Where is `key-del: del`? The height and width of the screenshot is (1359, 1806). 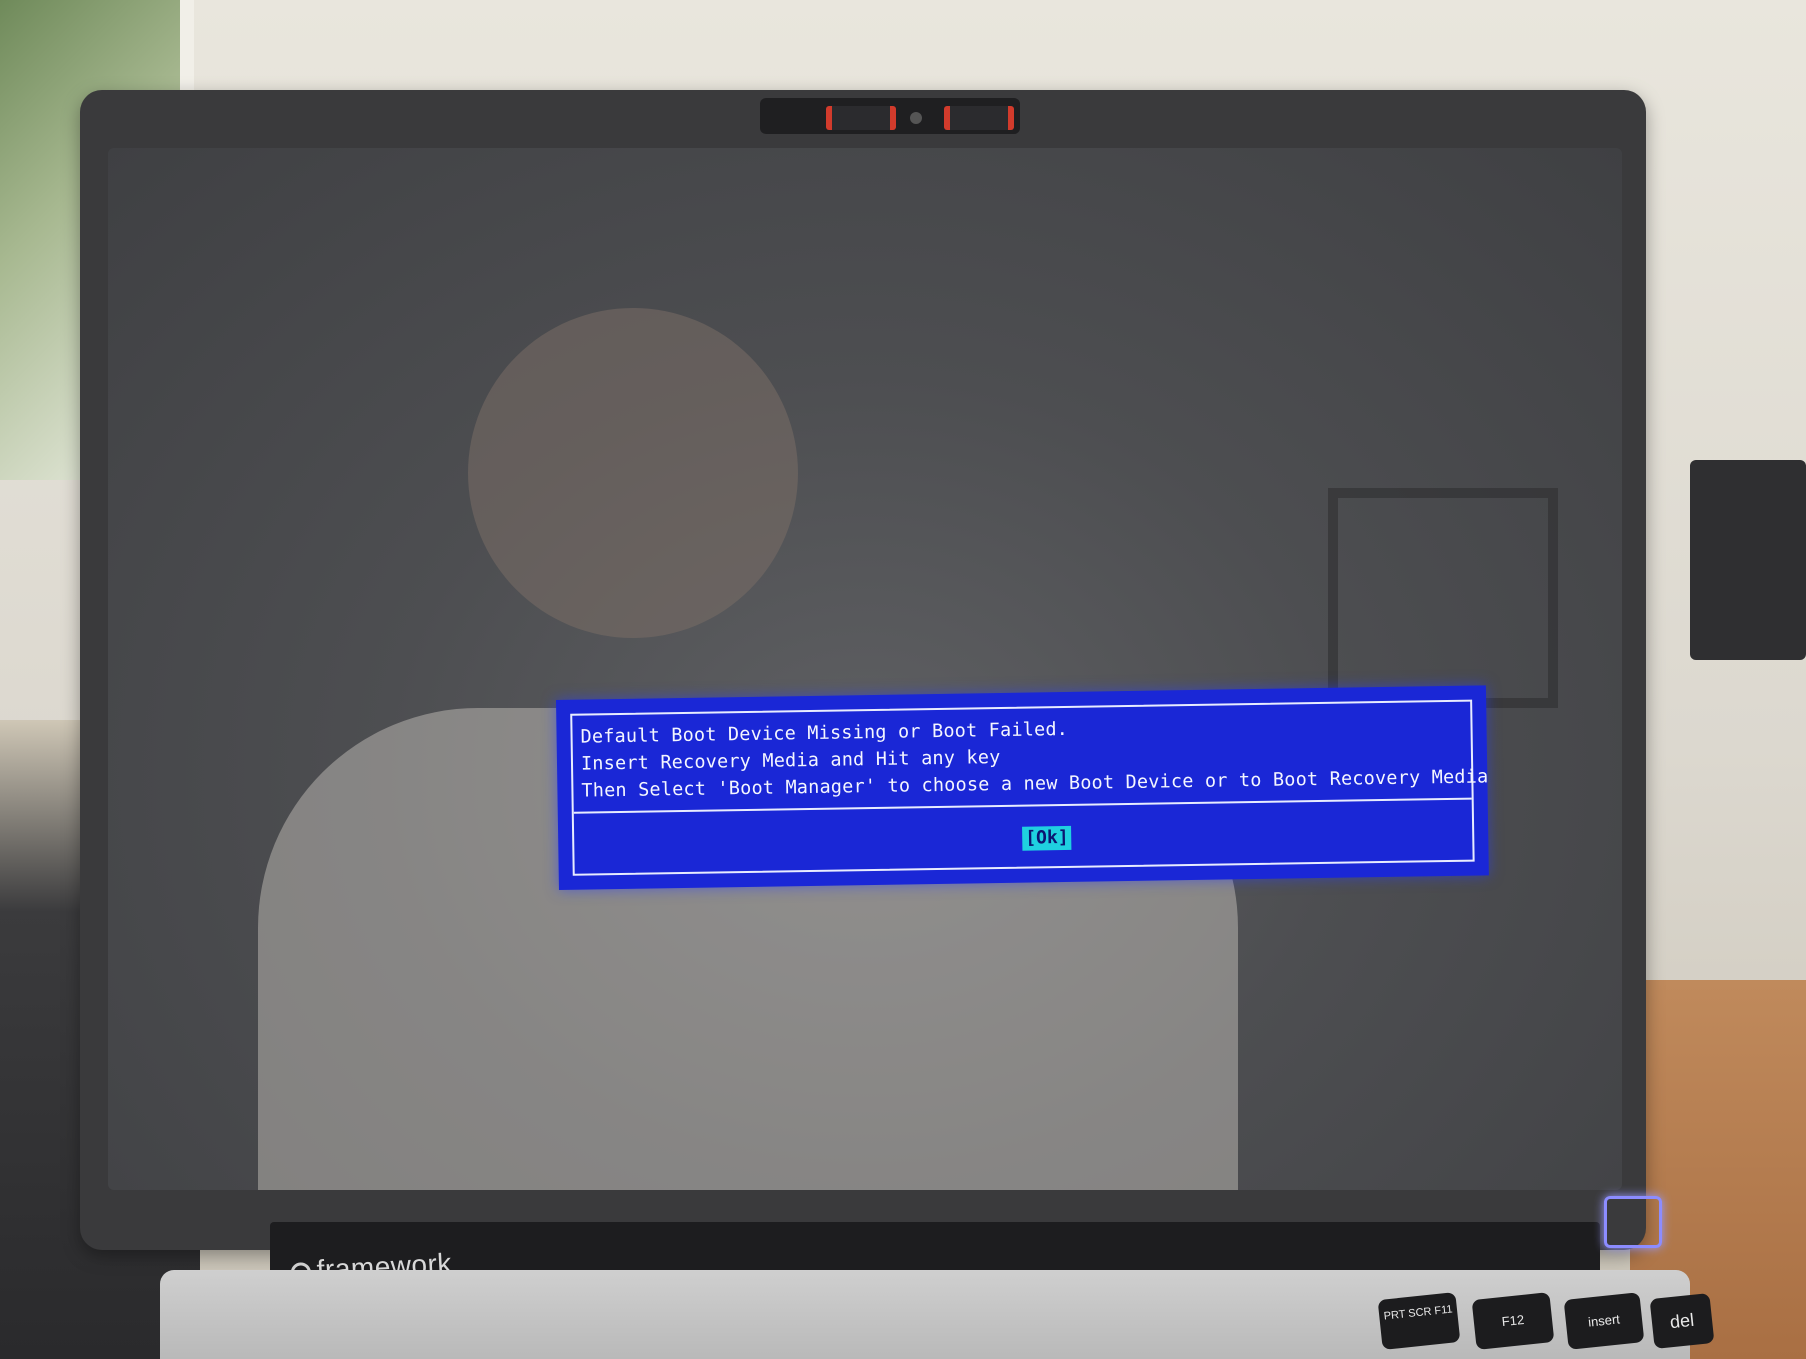
key-del: del is located at coordinates (1682, 1321).